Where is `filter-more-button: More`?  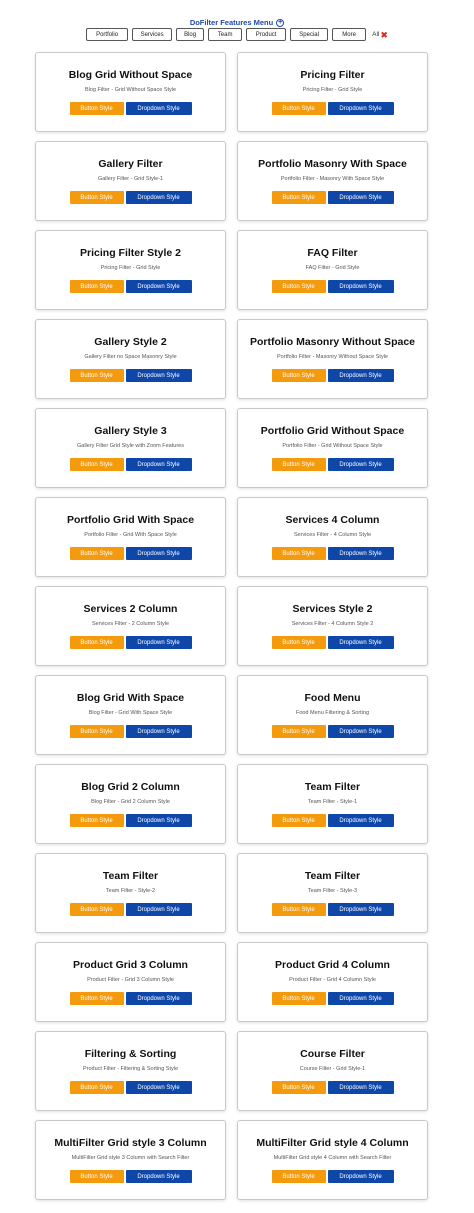
filter-more-button: More is located at coordinates (349, 34).